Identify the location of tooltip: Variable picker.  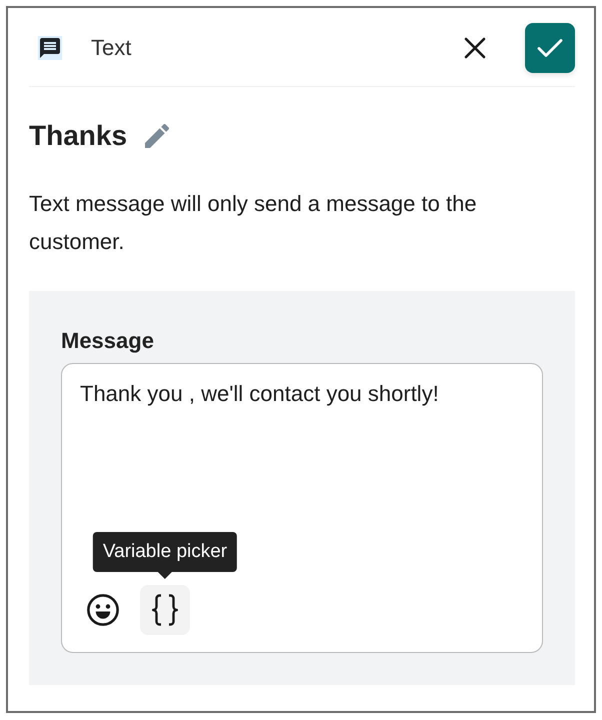
(165, 555).